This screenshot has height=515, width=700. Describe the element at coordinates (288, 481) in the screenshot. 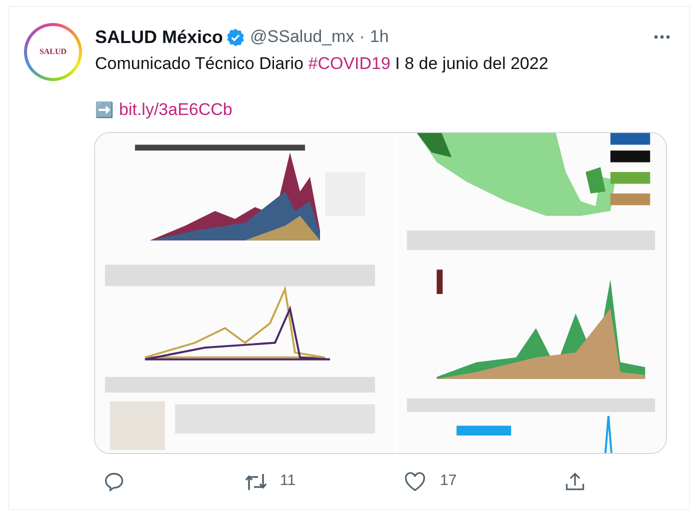

I see `retweet-count: 11` at that location.